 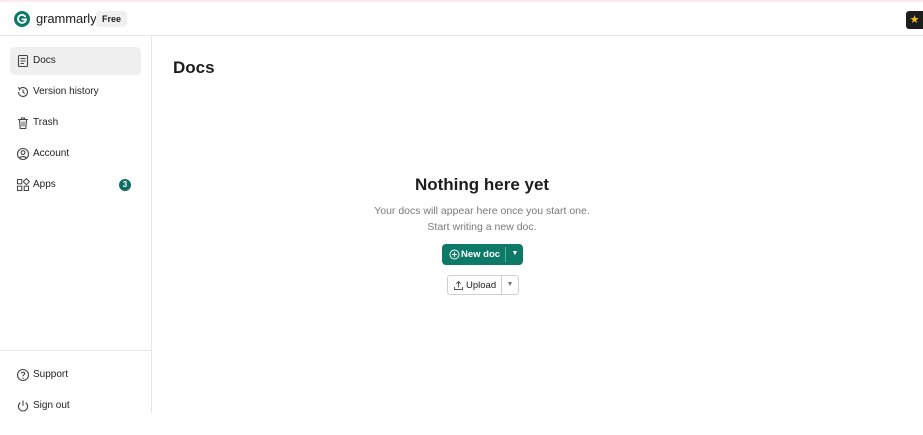 I want to click on sidebar-item-trash: Trash, so click(x=75, y=123).